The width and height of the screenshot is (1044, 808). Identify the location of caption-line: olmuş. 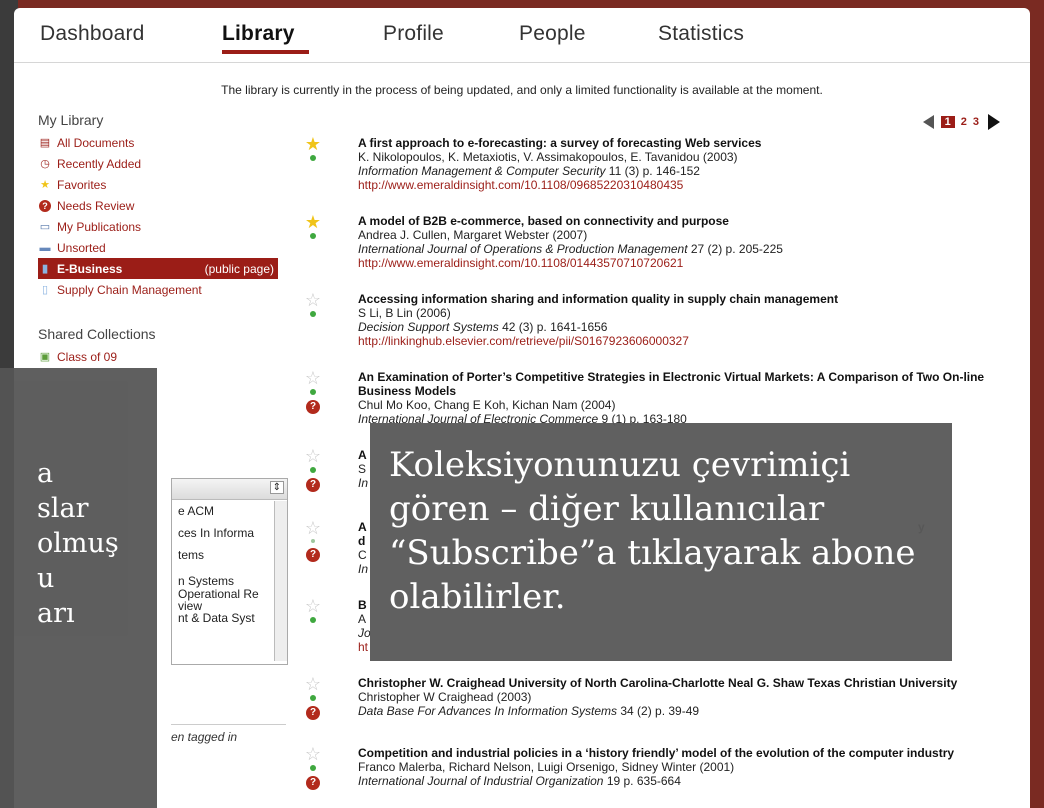
(78, 543).